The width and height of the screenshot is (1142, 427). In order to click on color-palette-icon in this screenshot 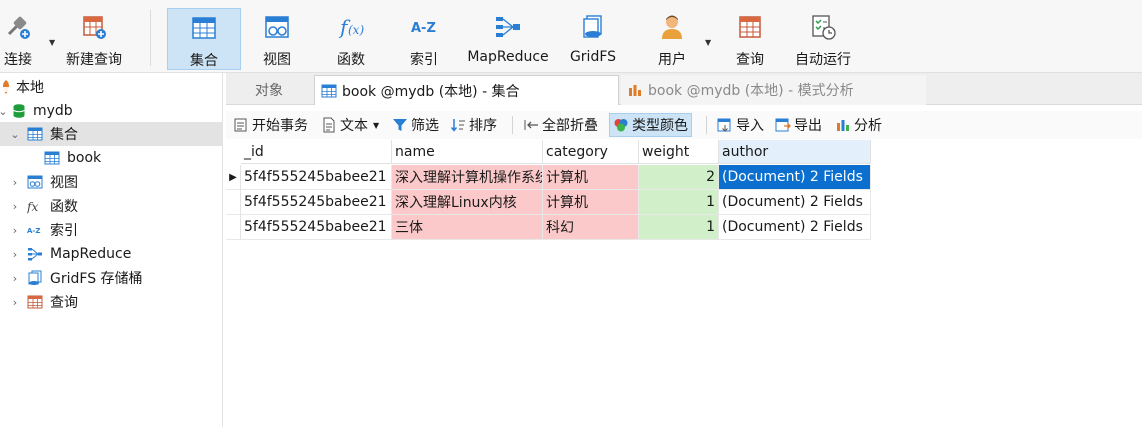, I will do `click(621, 125)`.